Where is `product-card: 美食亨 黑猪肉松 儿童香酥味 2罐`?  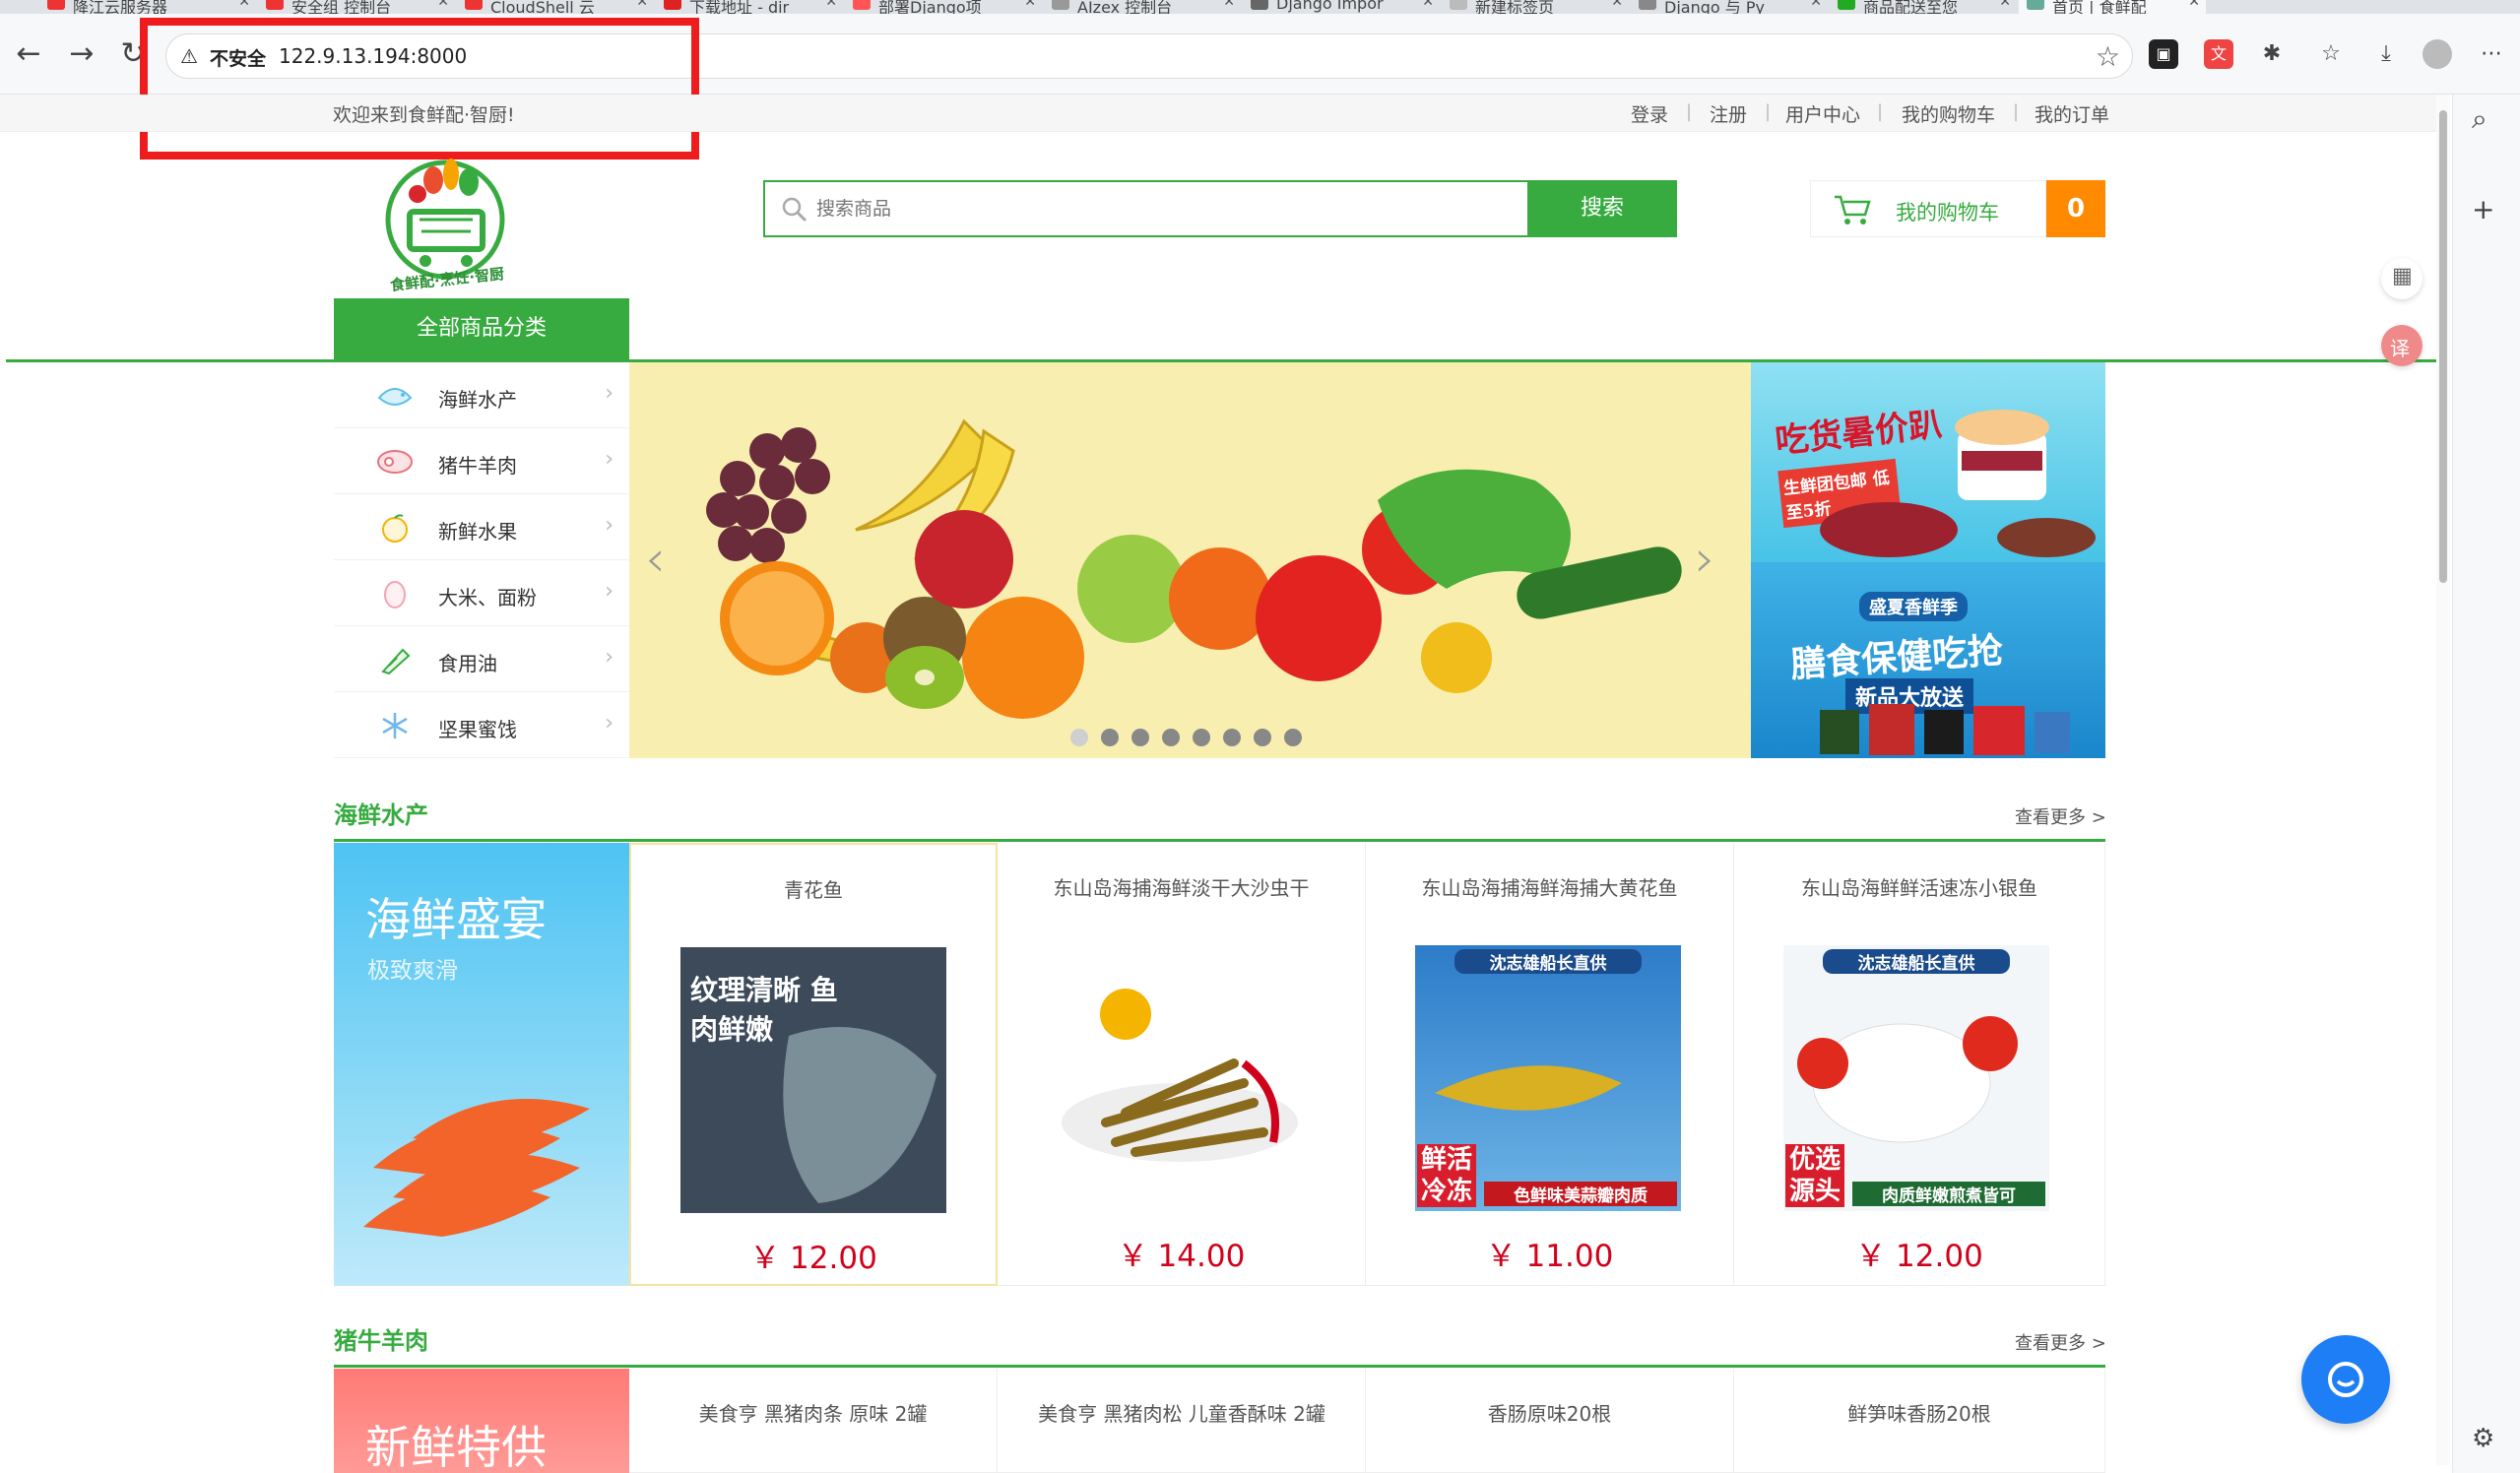
product-card: 美食亨 黑猪肉松 儿童香酥味 2罐 is located at coordinates (1182, 1421).